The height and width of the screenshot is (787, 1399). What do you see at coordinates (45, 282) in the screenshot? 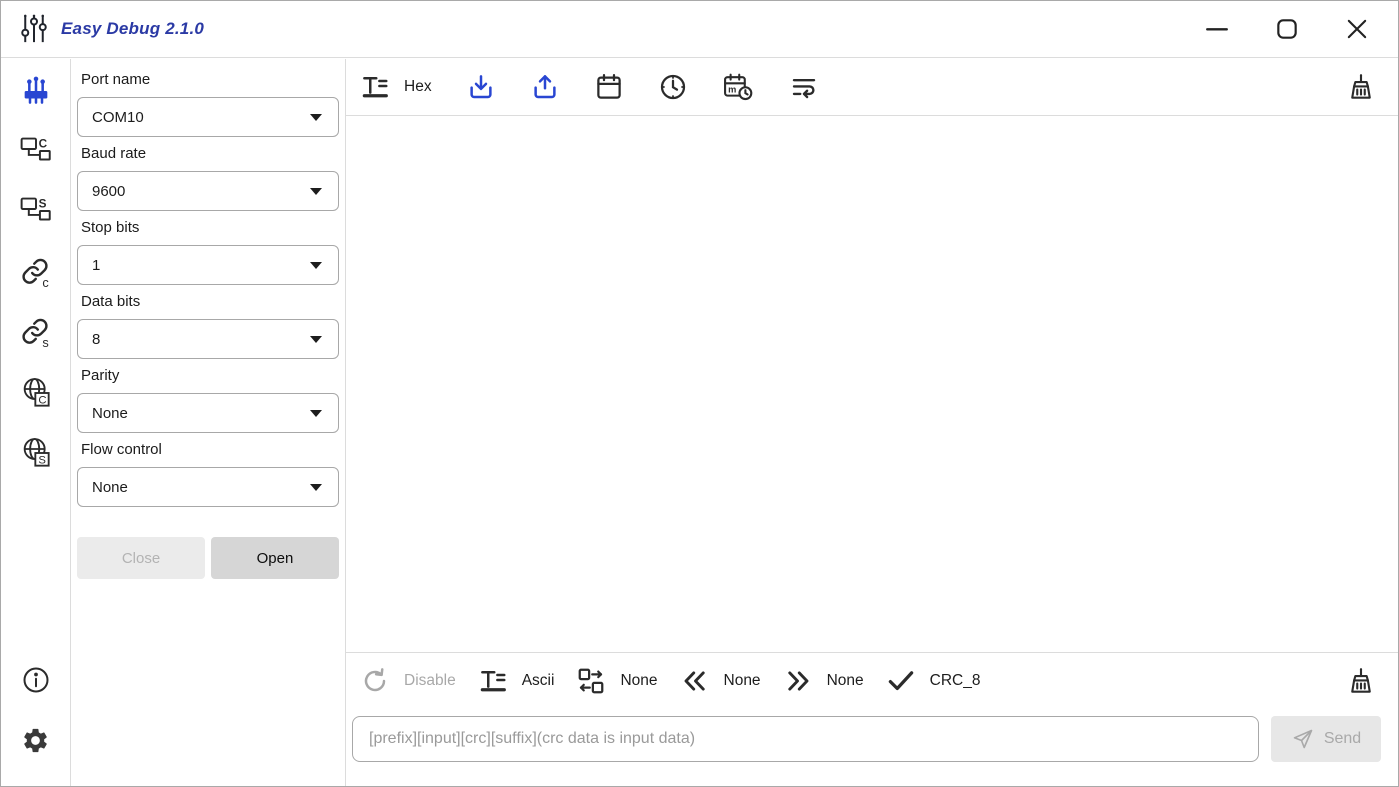
I see `link-client-letter: c` at bounding box center [45, 282].